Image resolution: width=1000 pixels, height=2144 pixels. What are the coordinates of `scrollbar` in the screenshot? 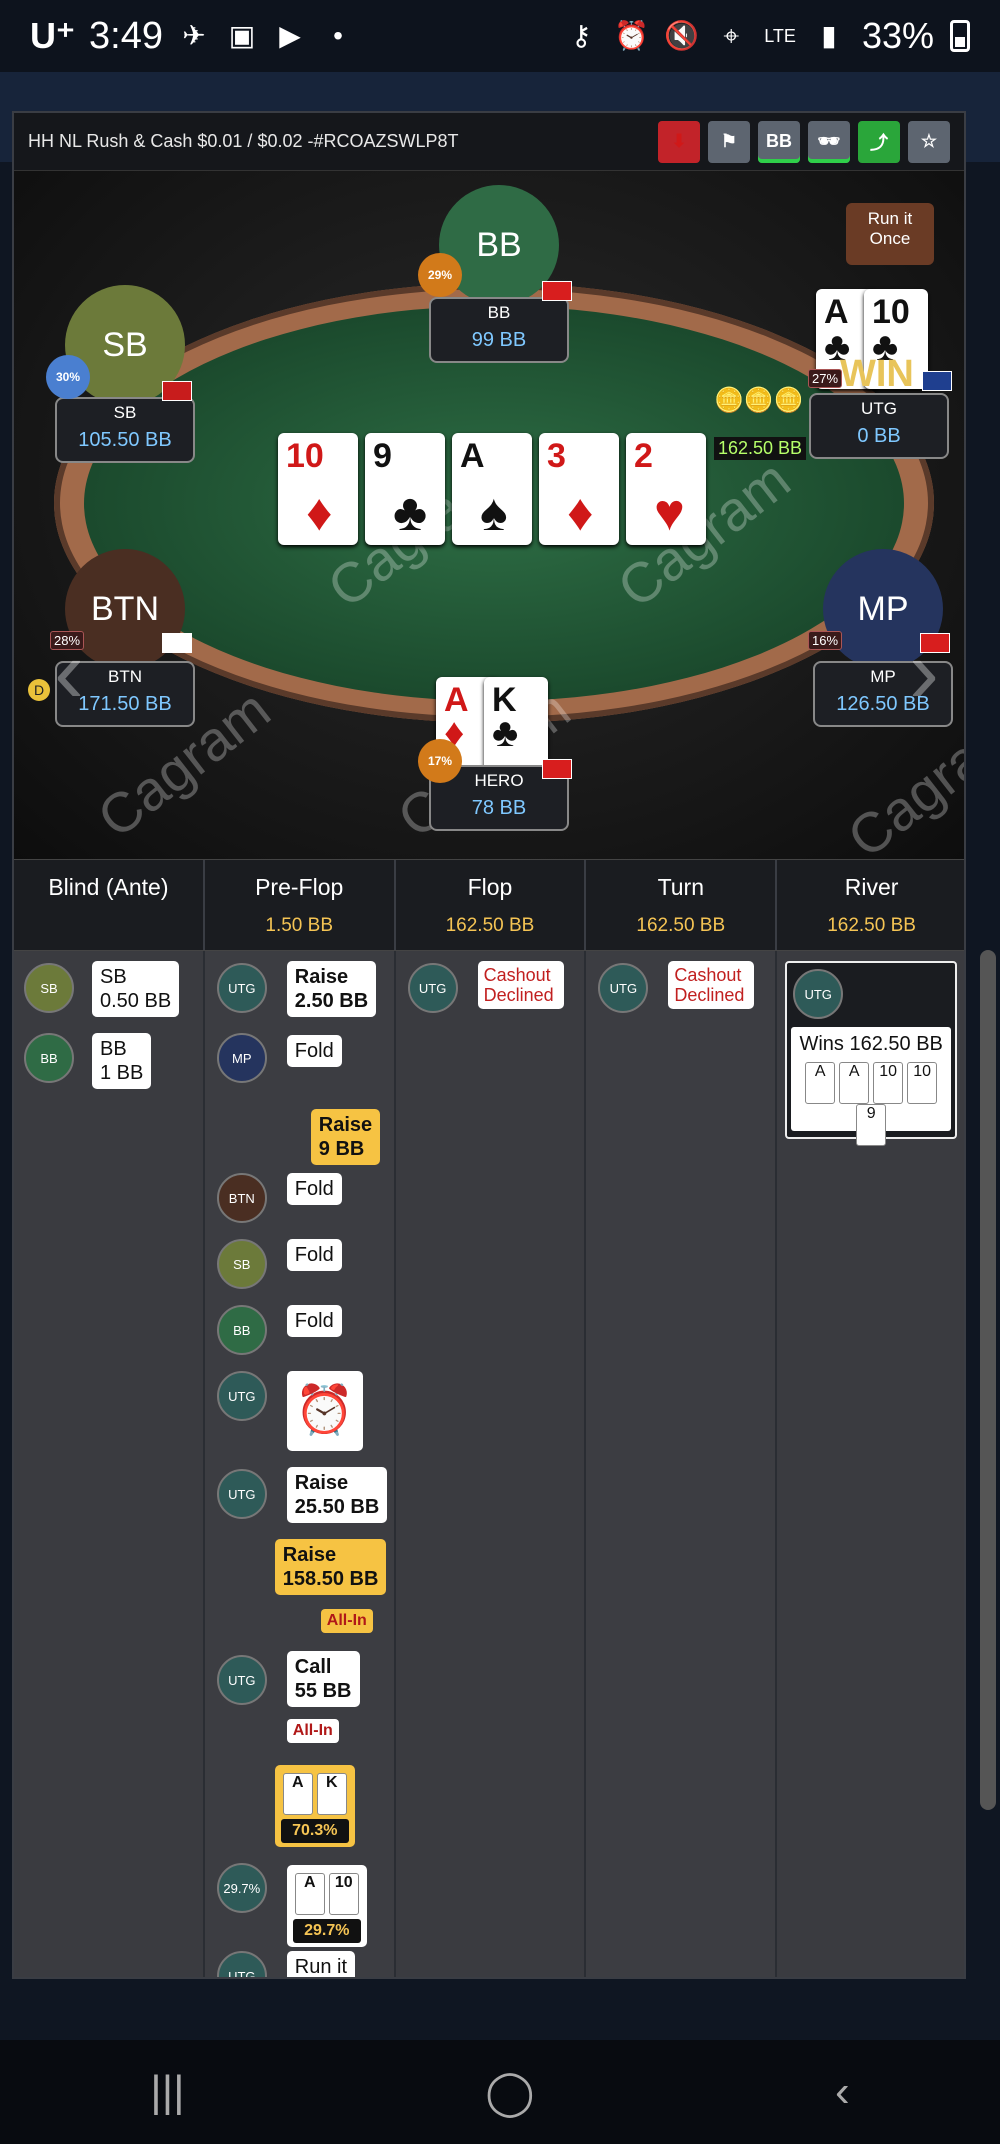 It's located at (988, 1380).